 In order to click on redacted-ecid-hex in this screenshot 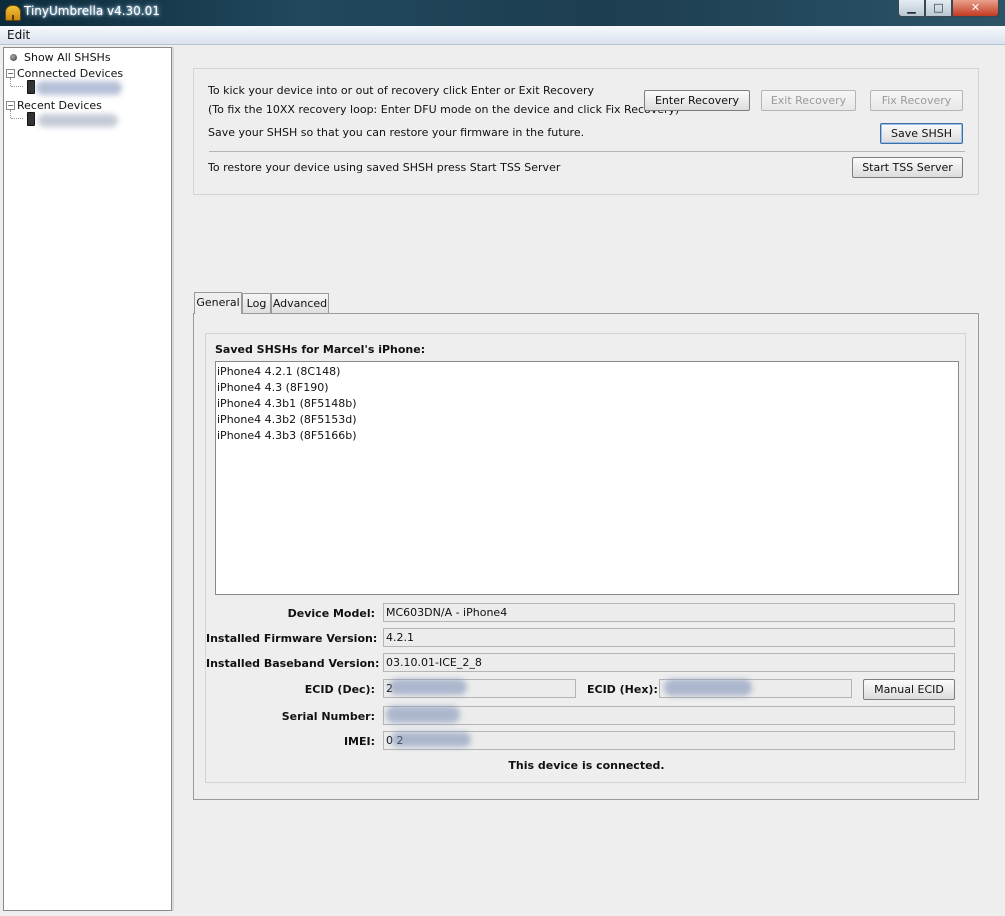, I will do `click(708, 687)`.